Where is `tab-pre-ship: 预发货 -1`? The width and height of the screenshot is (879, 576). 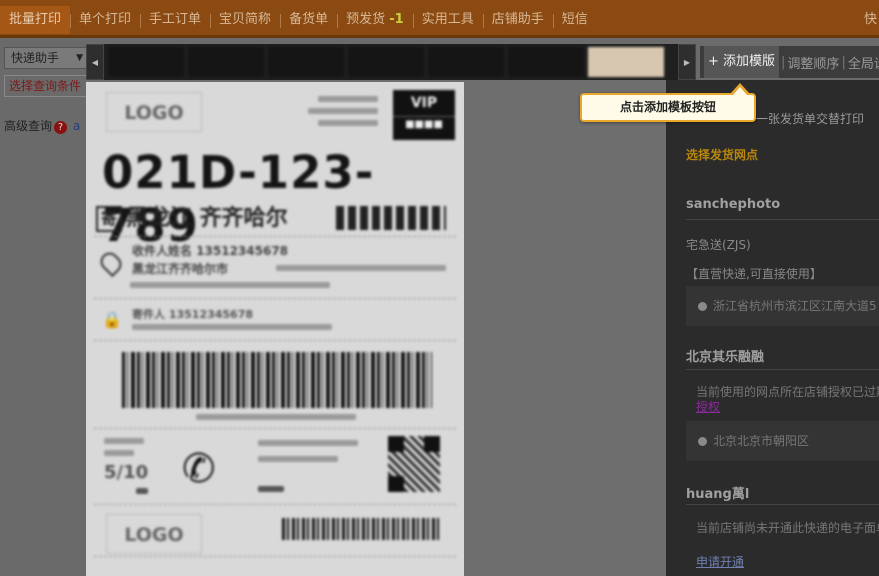 tab-pre-ship: 预发货 -1 is located at coordinates (375, 20).